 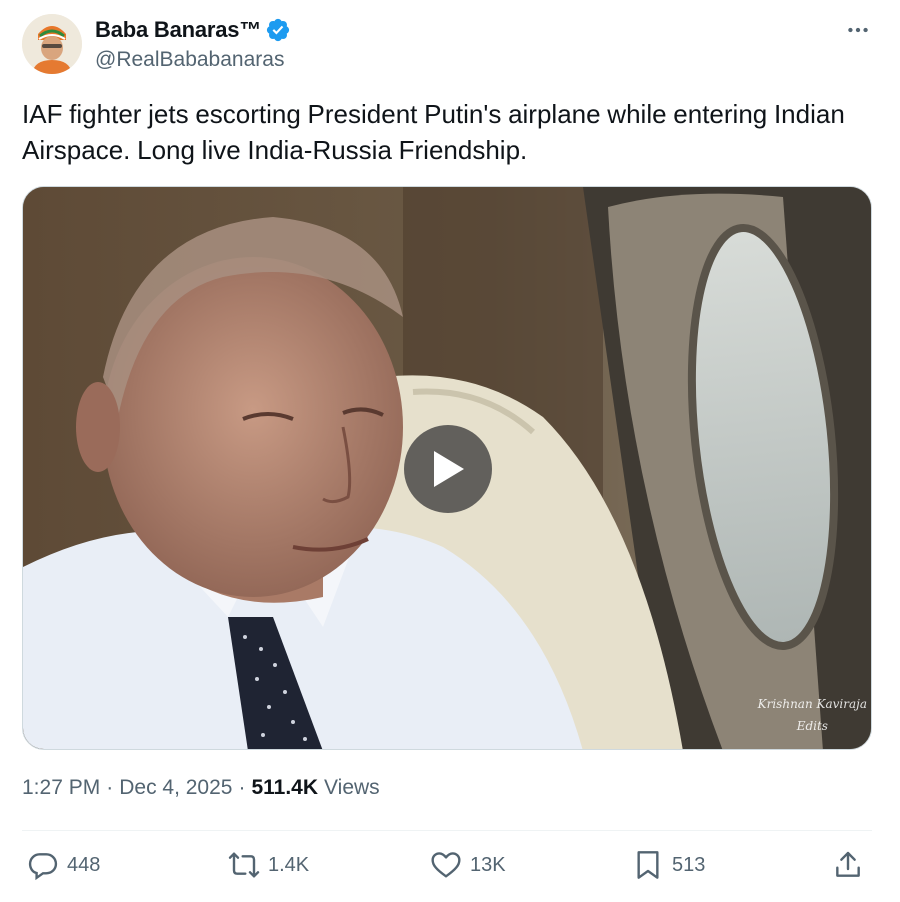 What do you see at coordinates (689, 864) in the screenshot?
I see `bookmark-count: 513` at bounding box center [689, 864].